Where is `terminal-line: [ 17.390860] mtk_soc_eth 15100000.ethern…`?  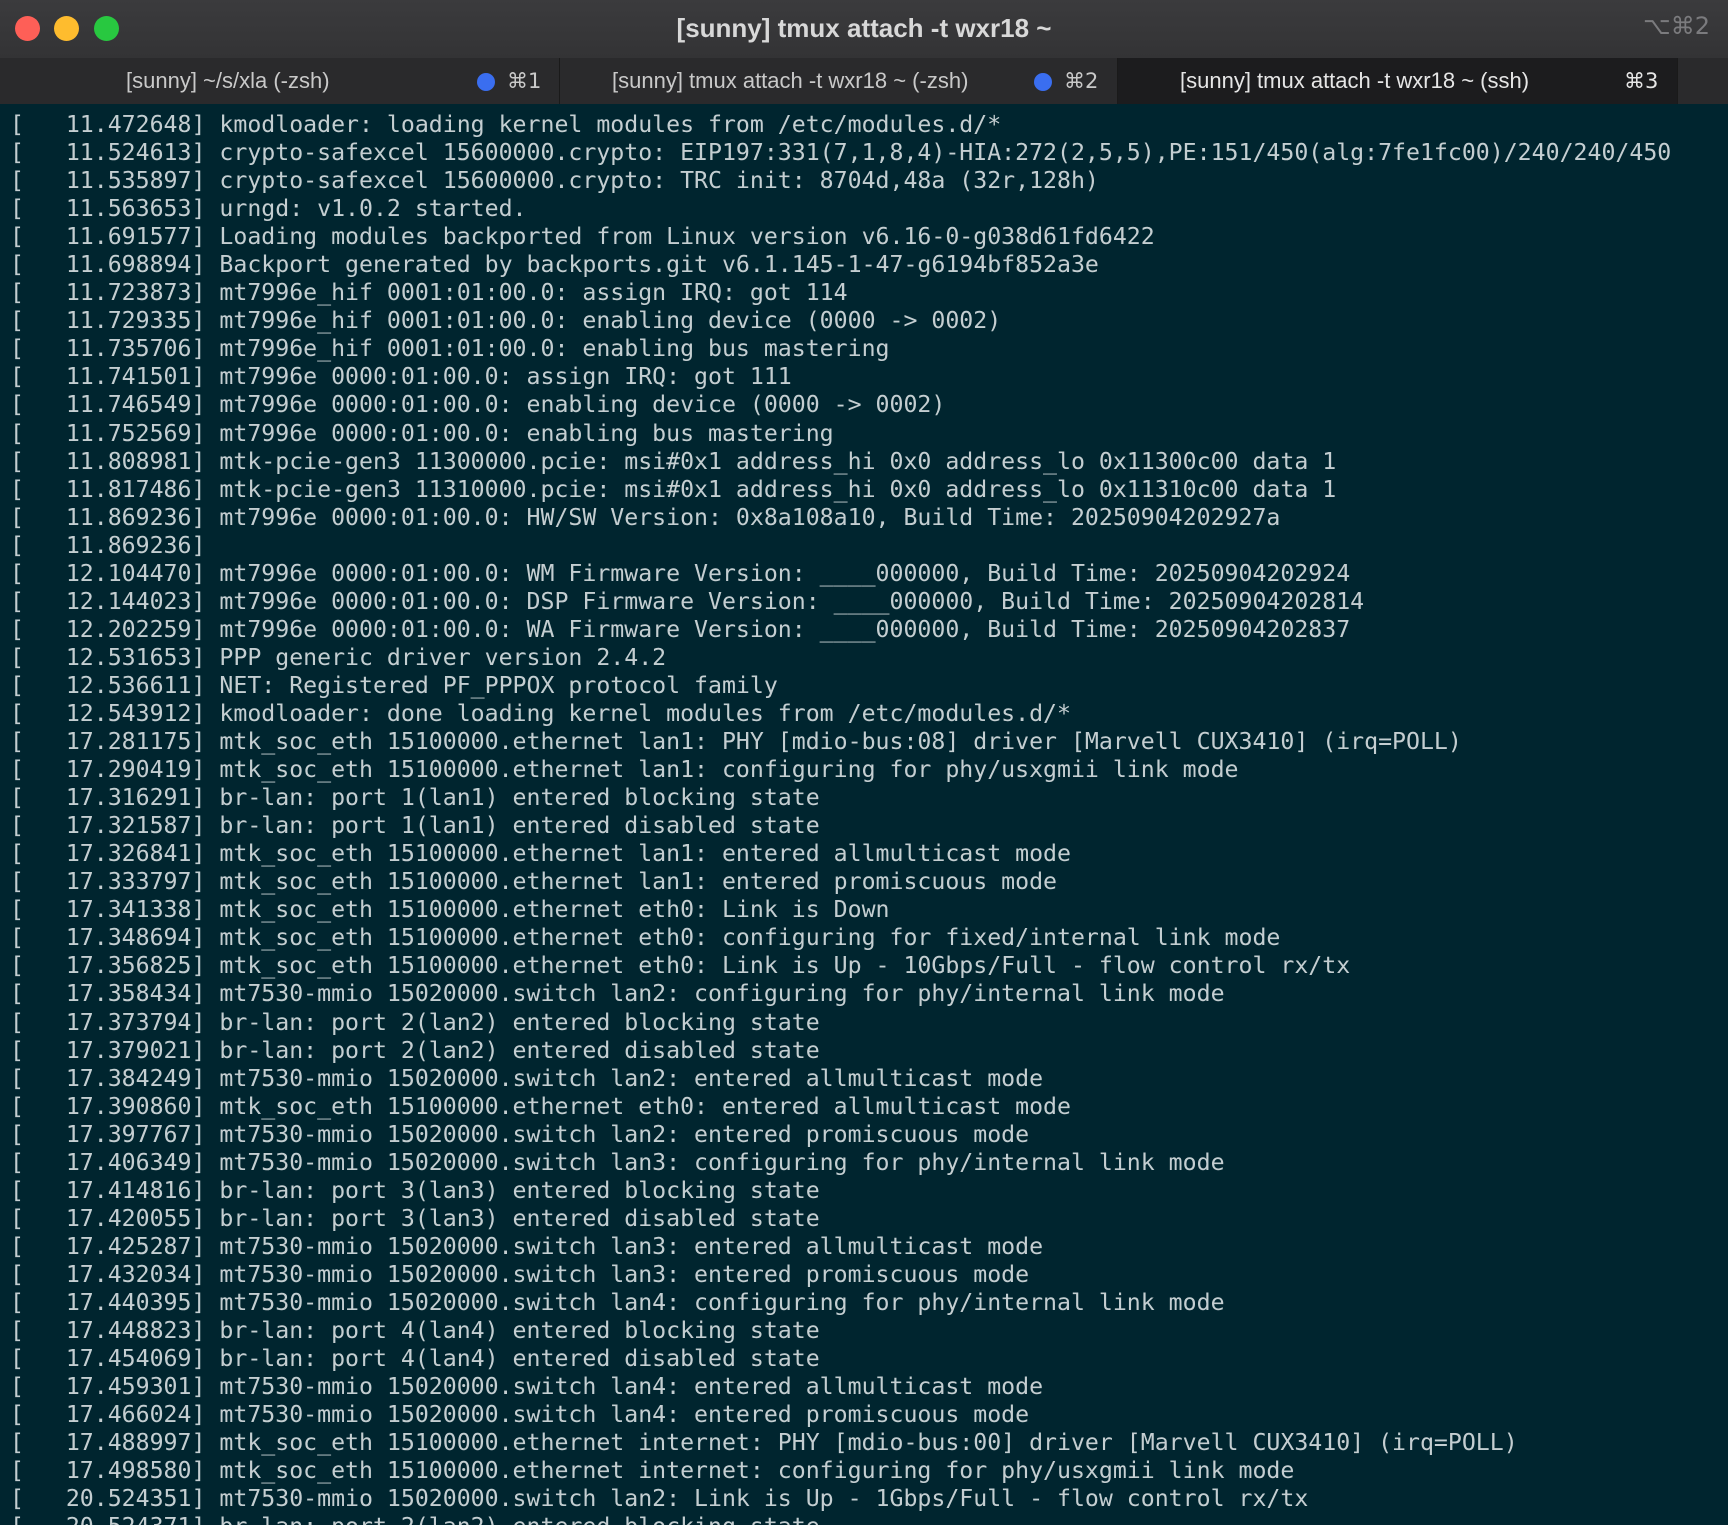
terminal-line: [ 17.390860] mtk_soc_eth 15100000.ethern… is located at coordinates (540, 1106).